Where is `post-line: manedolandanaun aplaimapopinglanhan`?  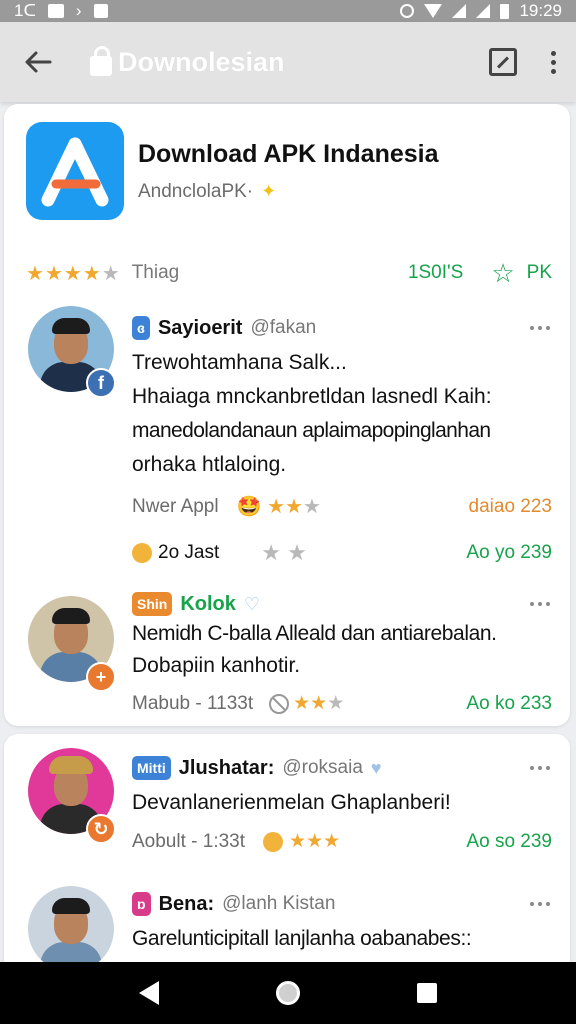 post-line: manedolandanaun aplaimapopinglanhan is located at coordinates (311, 430).